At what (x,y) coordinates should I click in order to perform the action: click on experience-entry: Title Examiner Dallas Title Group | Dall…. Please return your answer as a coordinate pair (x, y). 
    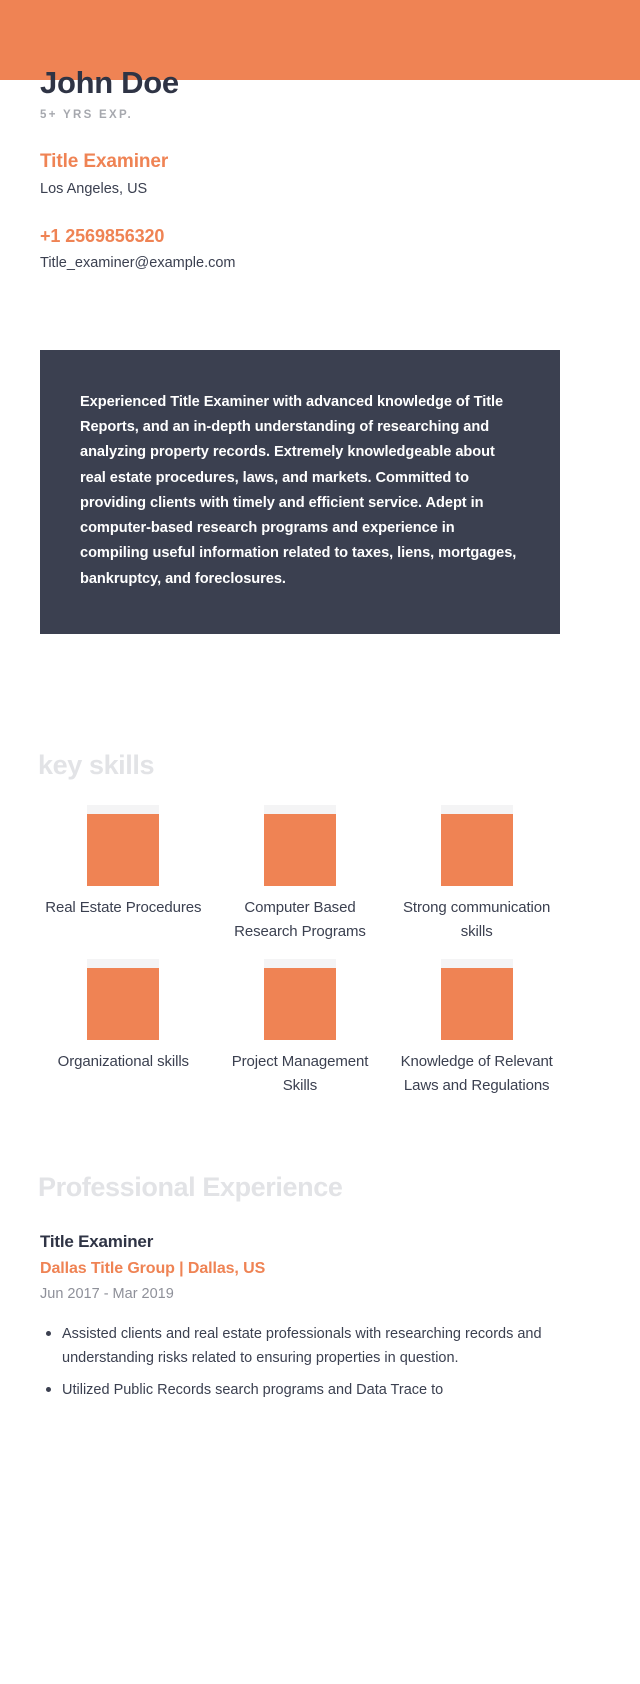
    Looking at the image, I should click on (300, 1320).